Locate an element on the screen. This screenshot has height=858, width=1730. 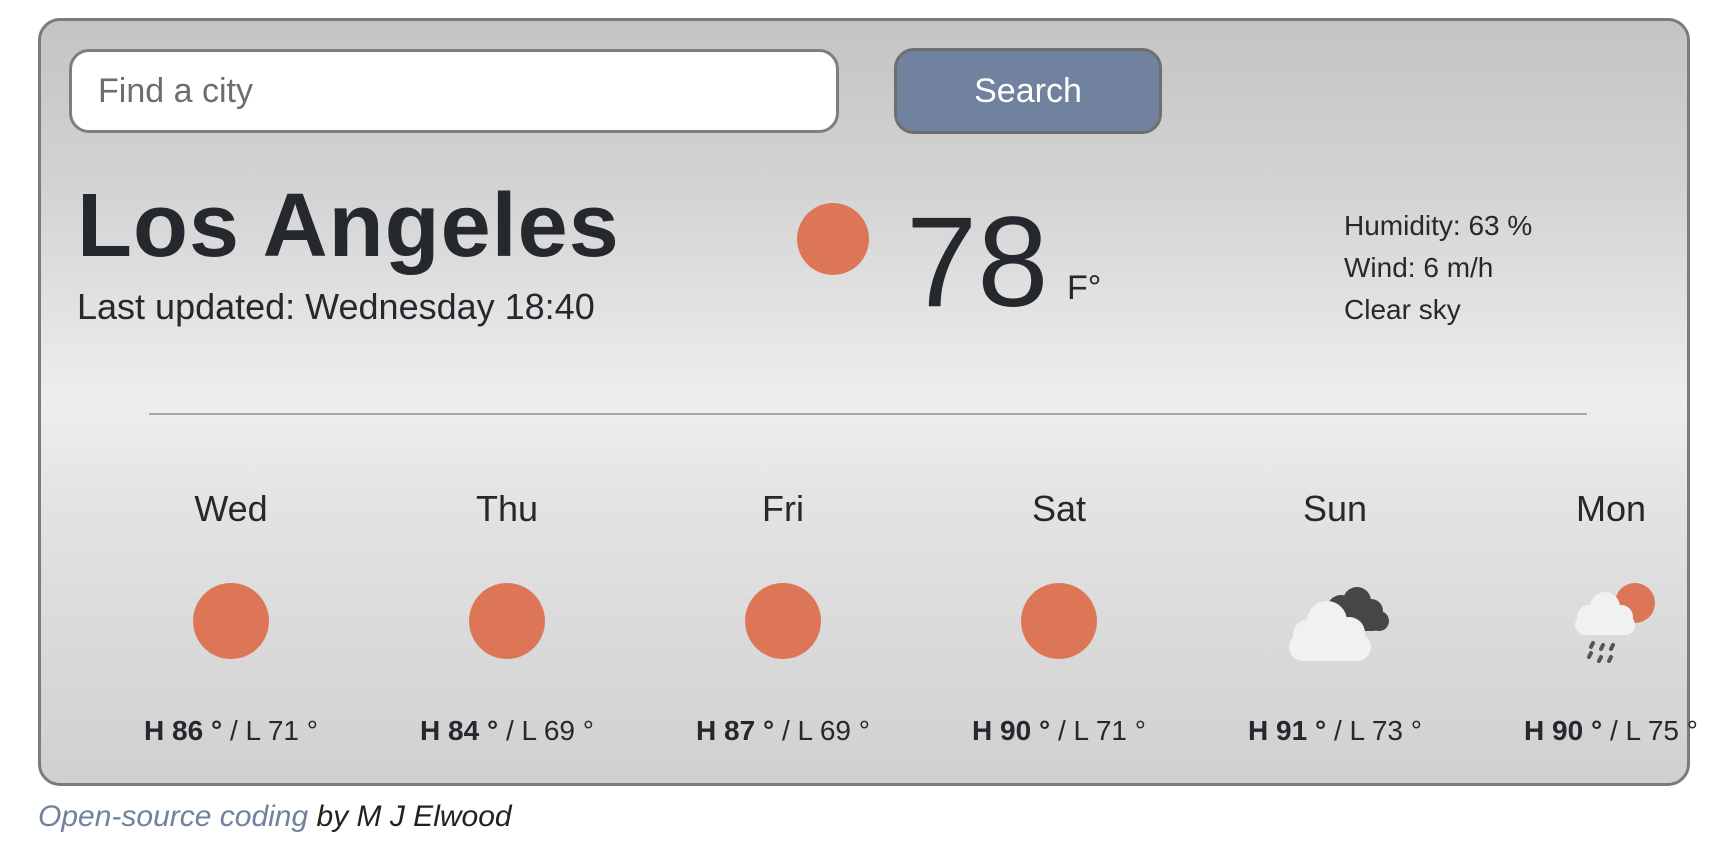
forecast-high: H 86 ° is located at coordinates (183, 730).